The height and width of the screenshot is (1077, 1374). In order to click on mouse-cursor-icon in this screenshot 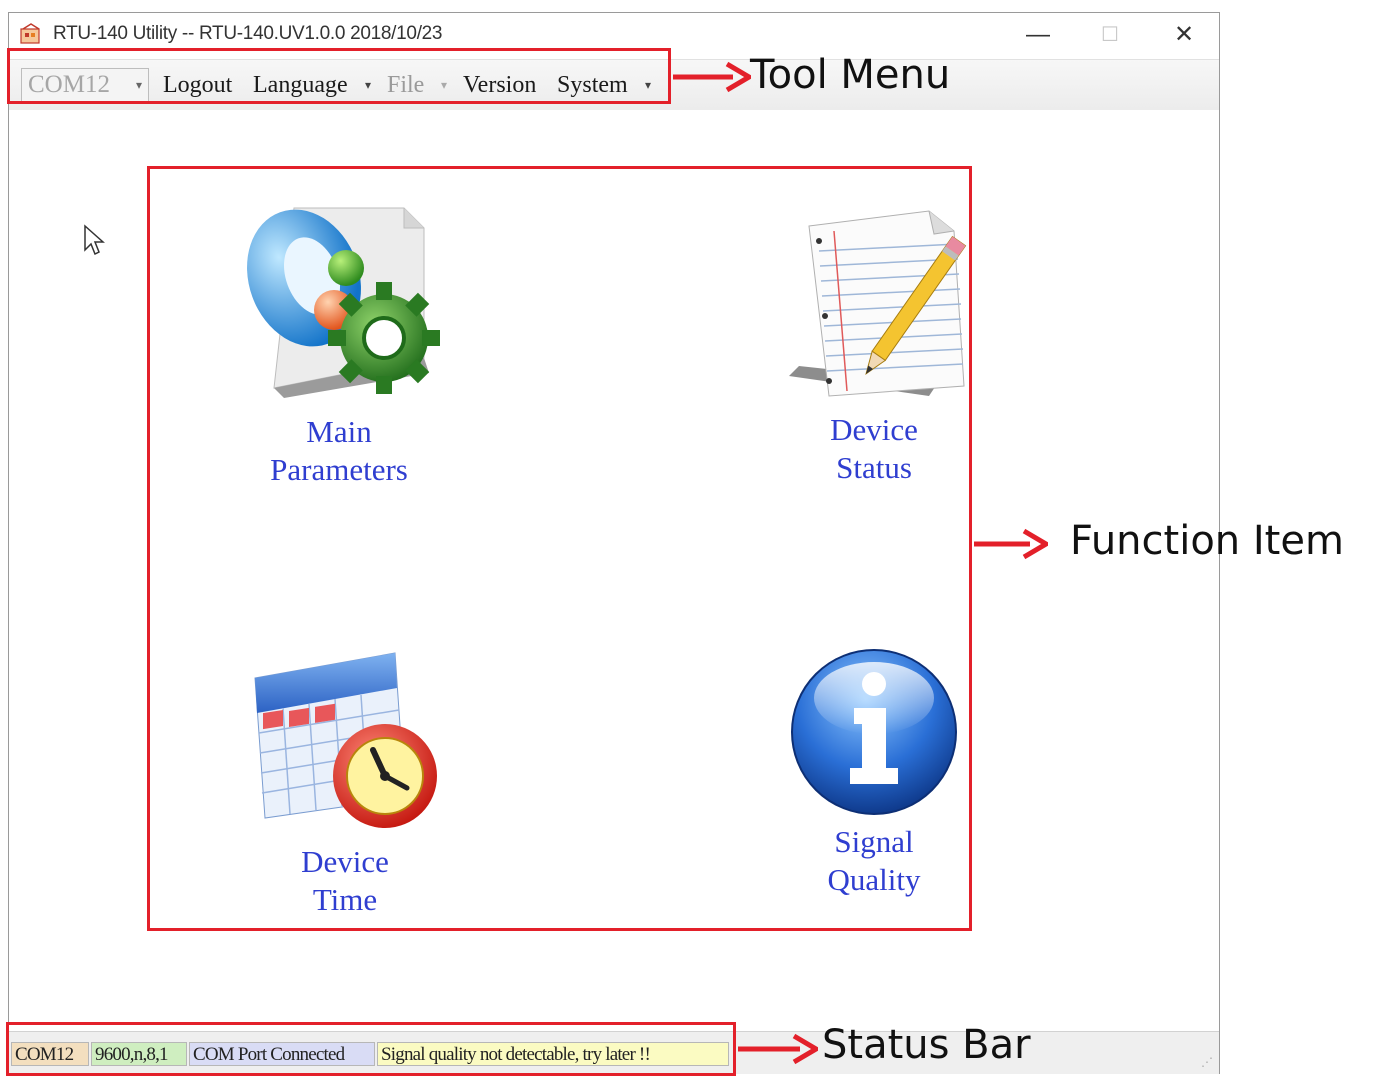, I will do `click(94, 240)`.